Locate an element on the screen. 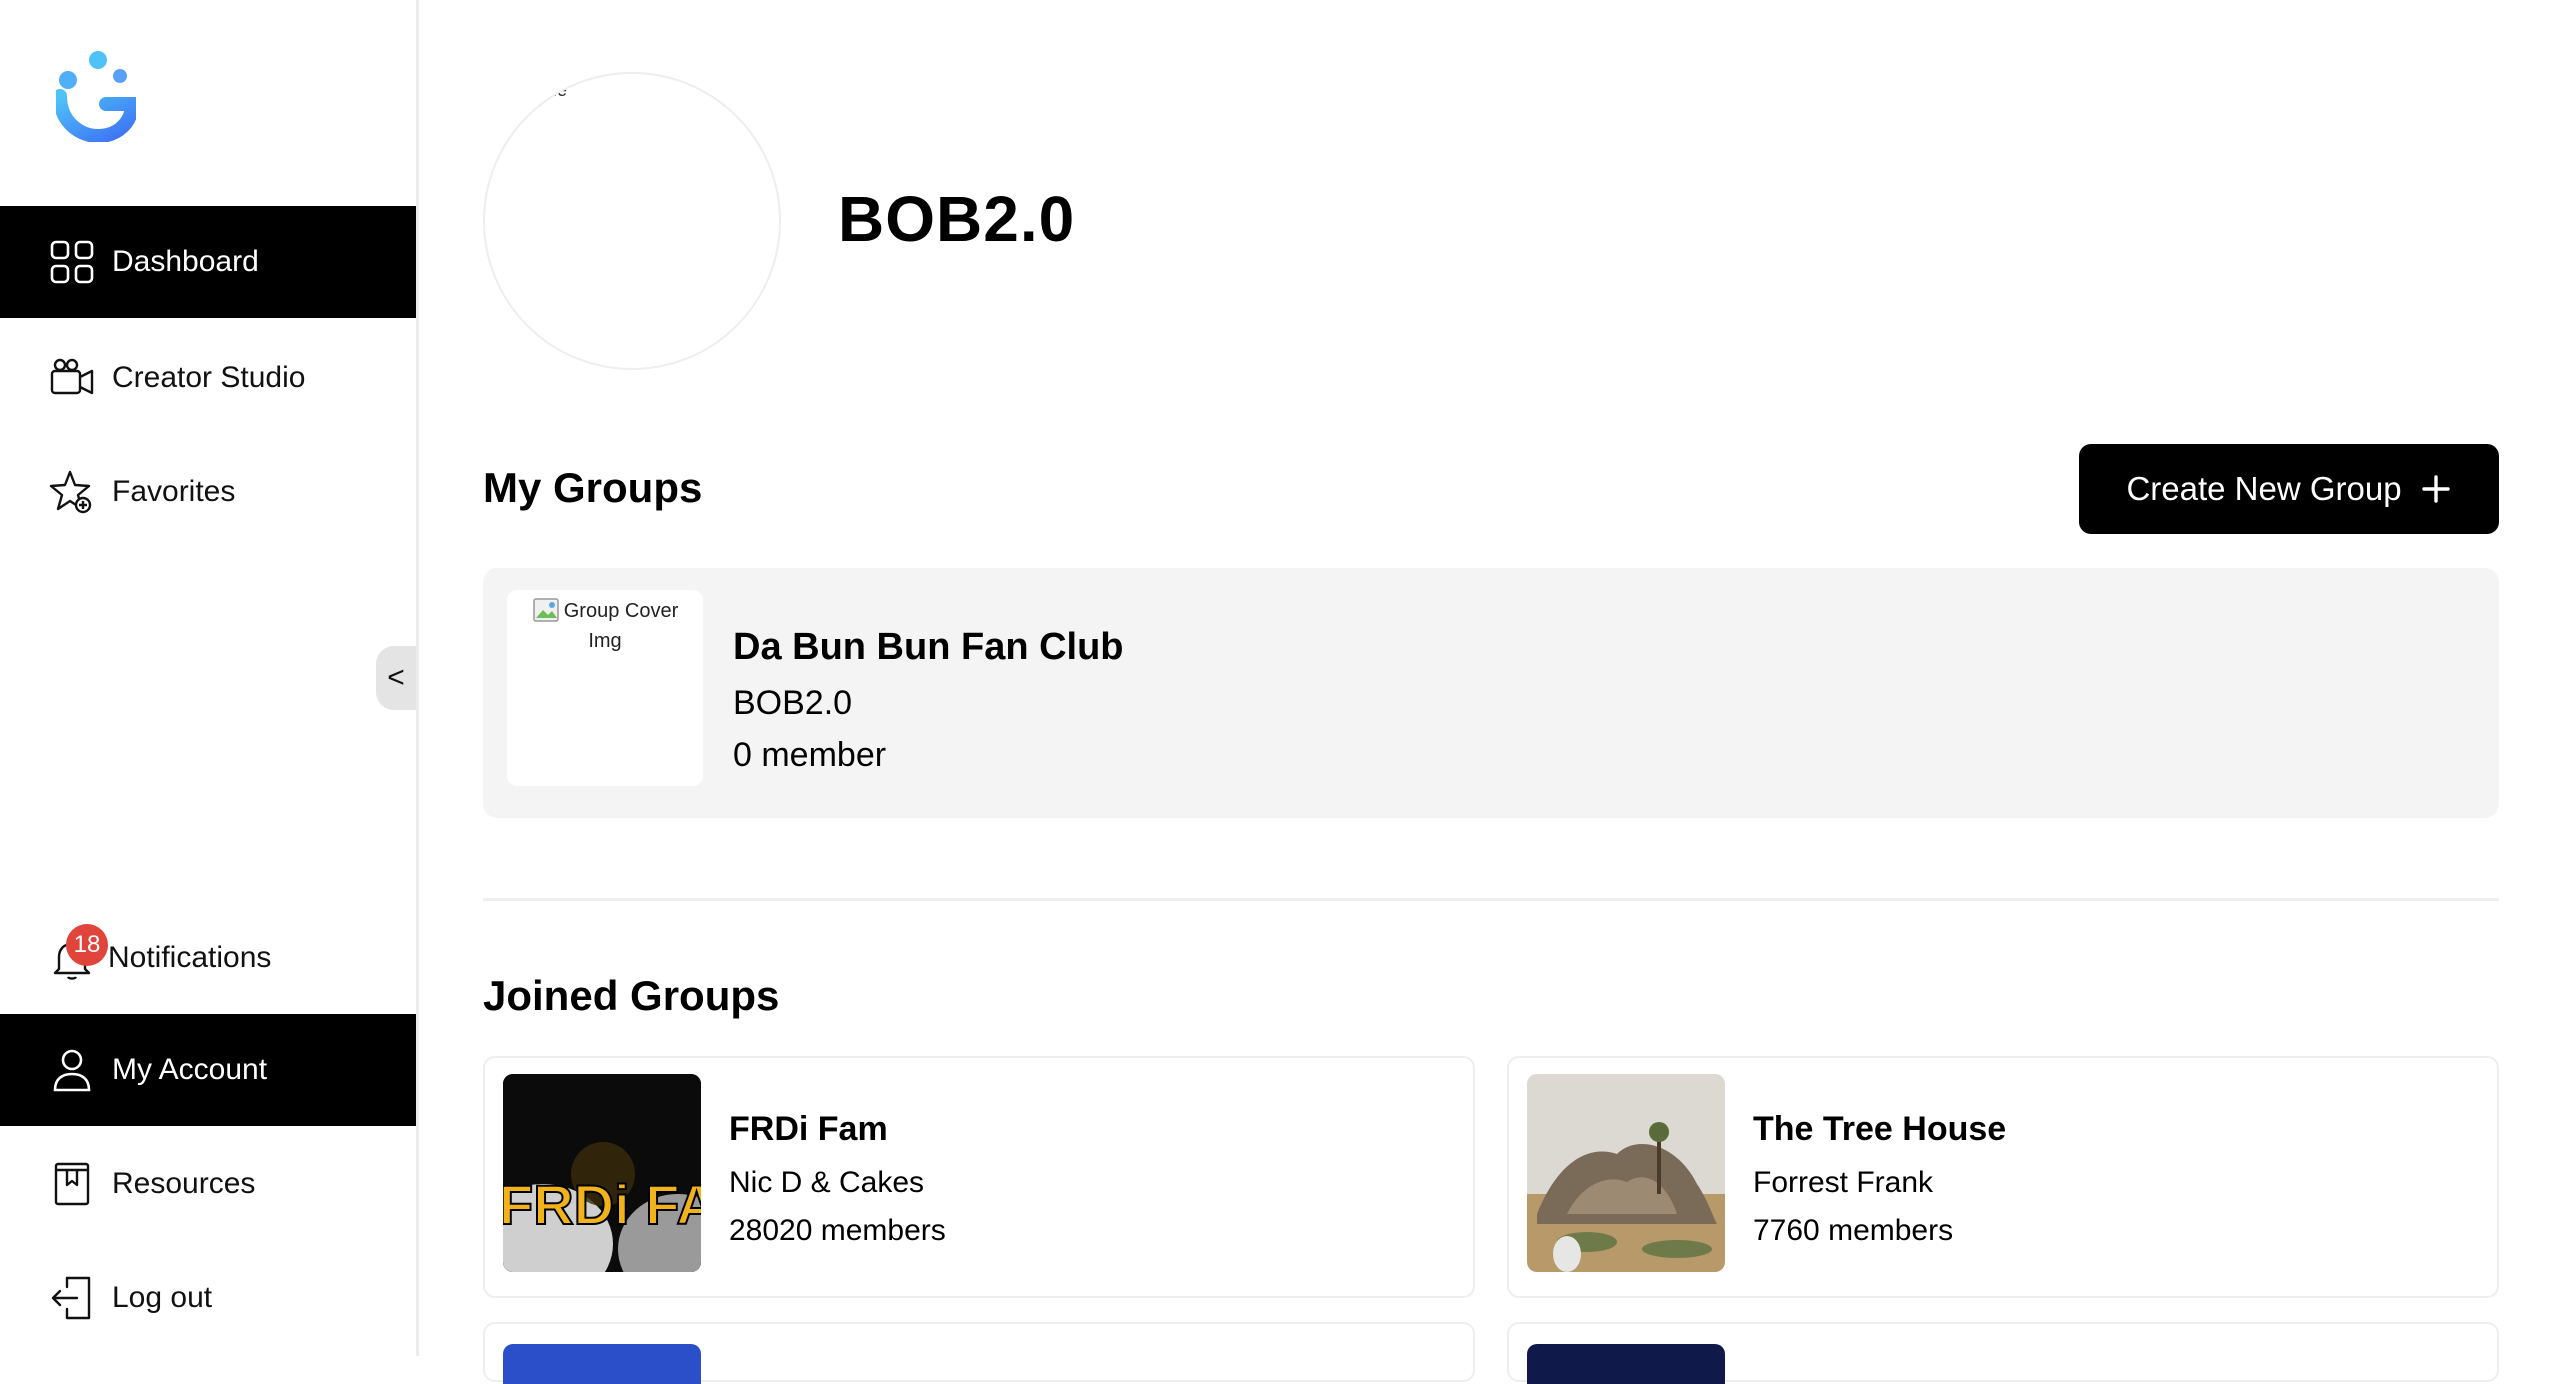  section-divider is located at coordinates (1491, 899).